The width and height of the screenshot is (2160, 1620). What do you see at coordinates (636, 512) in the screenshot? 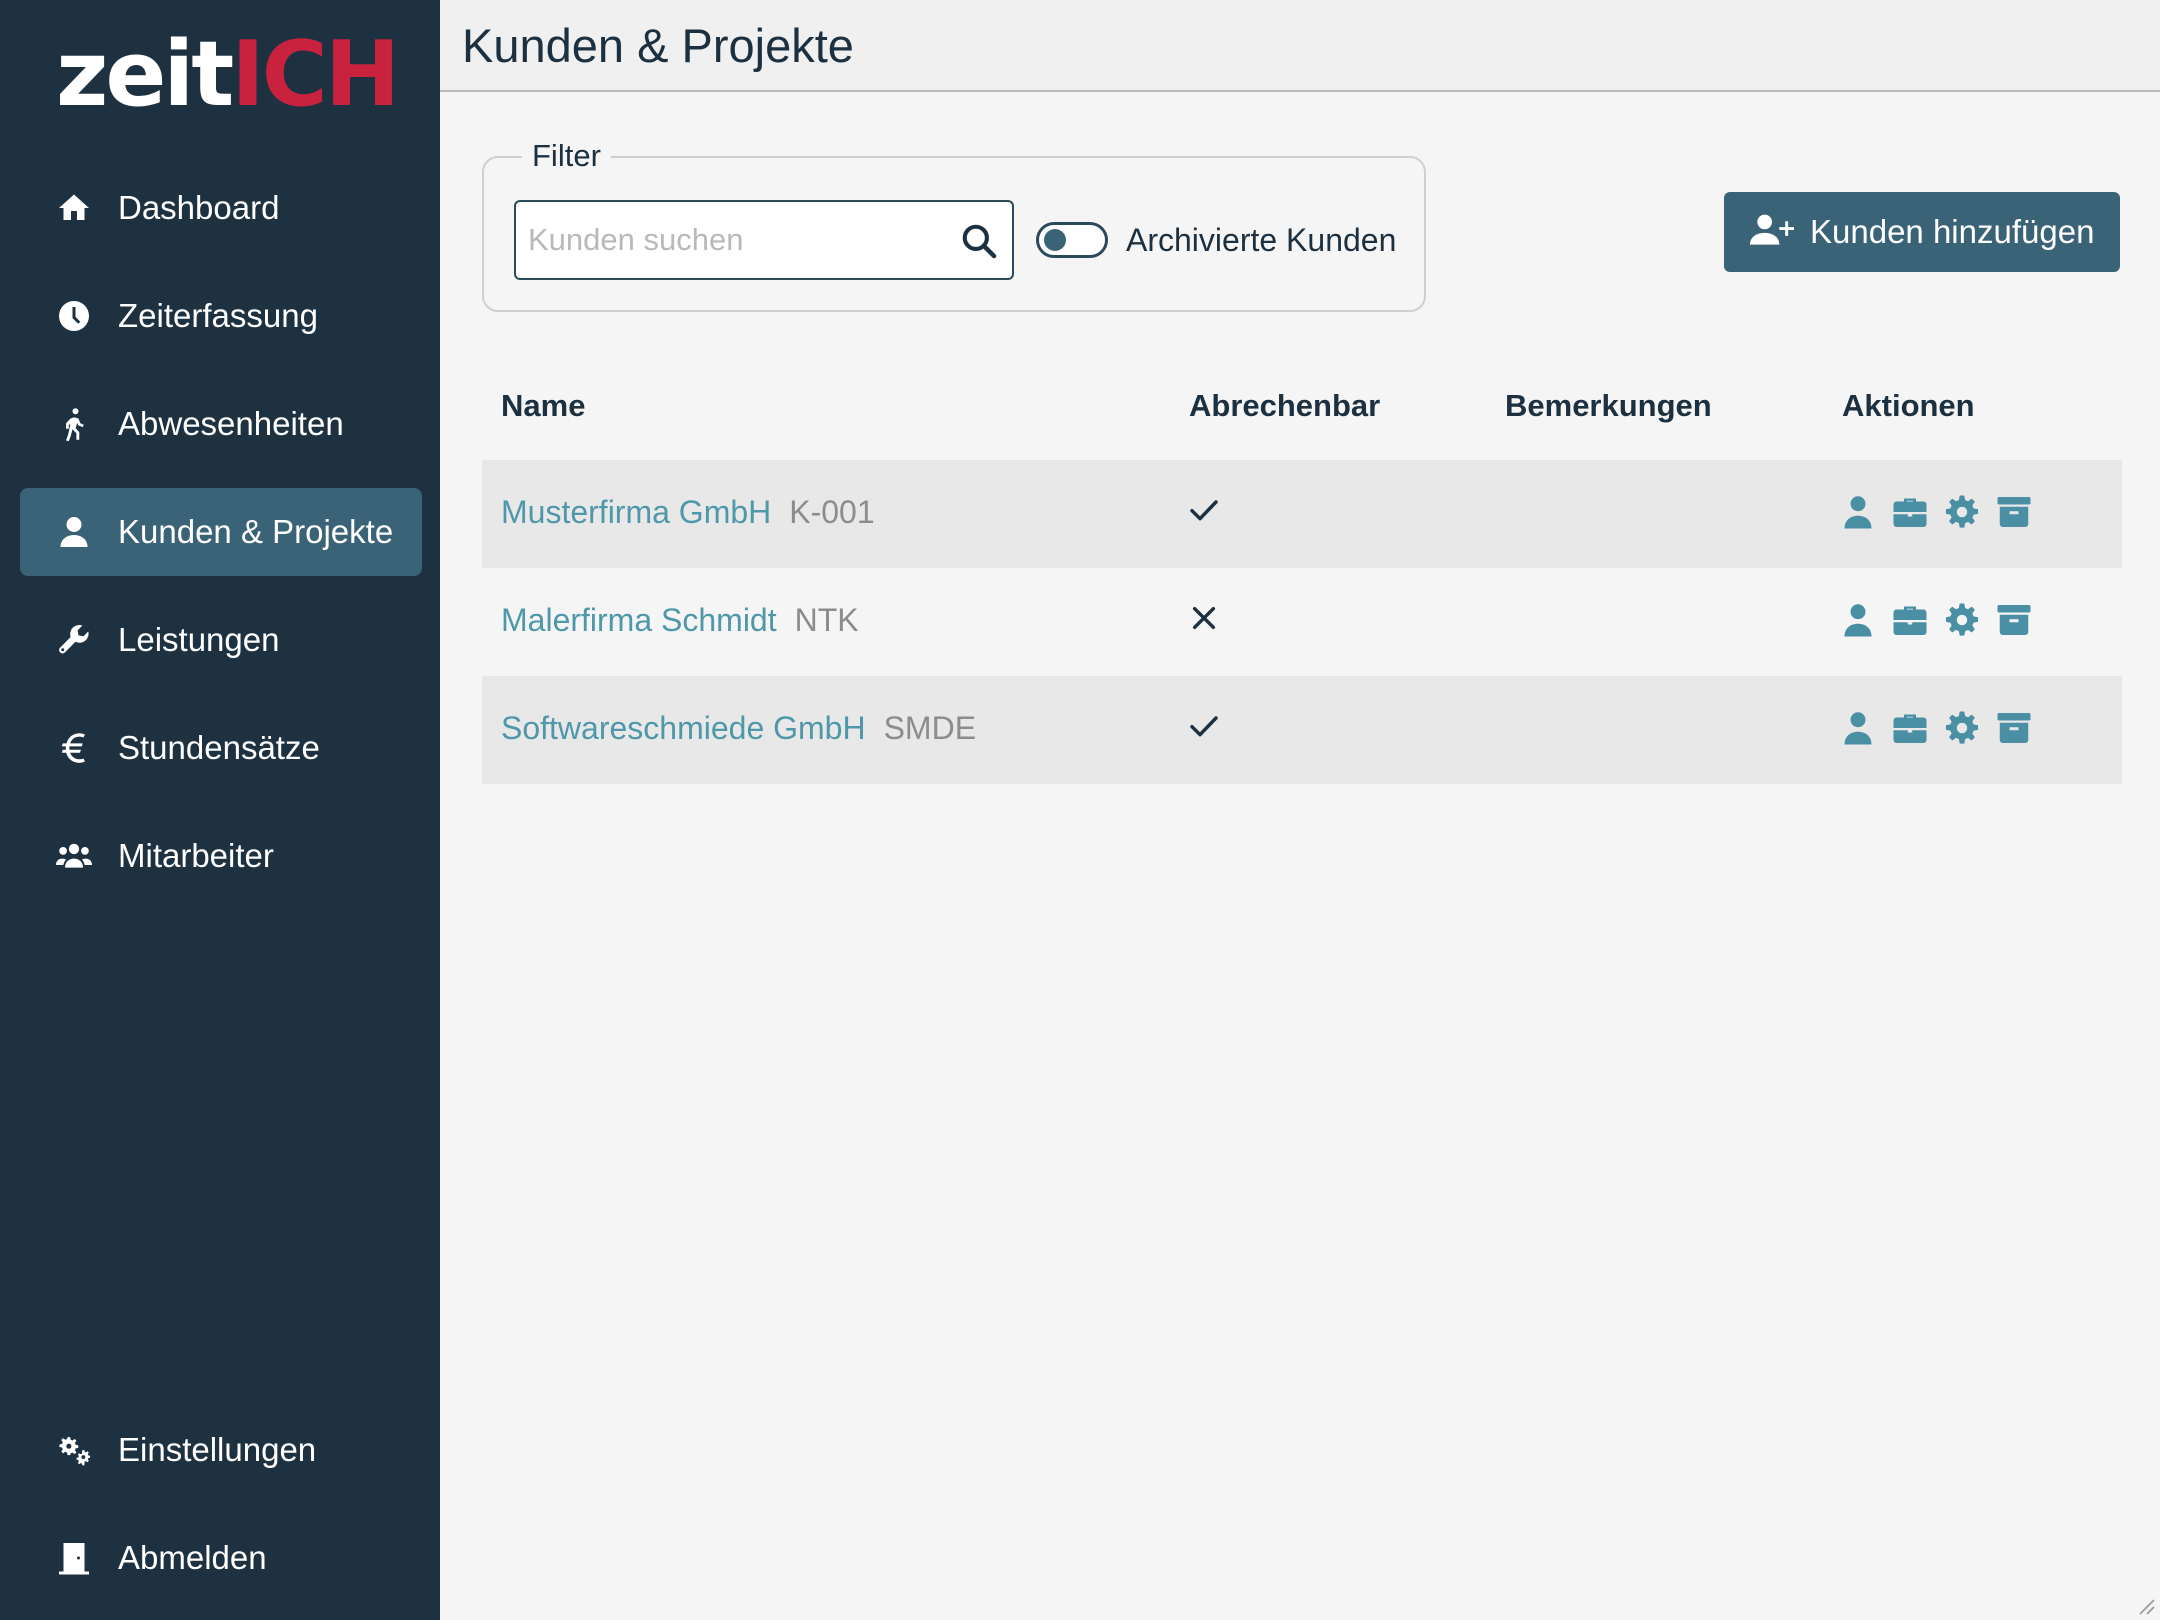
I see `customer-name-link: Musterfirma GmbH` at bounding box center [636, 512].